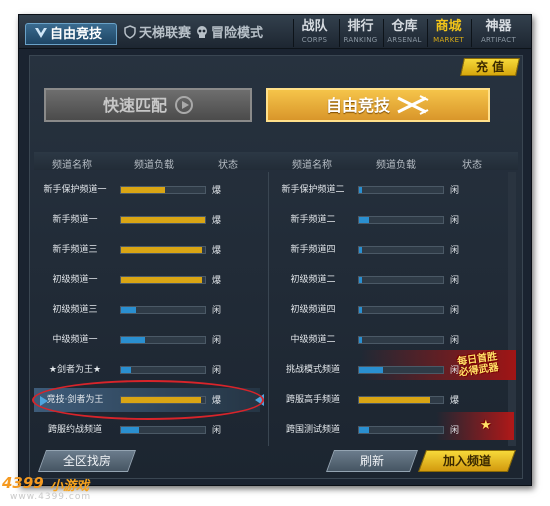  I want to click on recharge-label: 充 值, so click(490, 67).